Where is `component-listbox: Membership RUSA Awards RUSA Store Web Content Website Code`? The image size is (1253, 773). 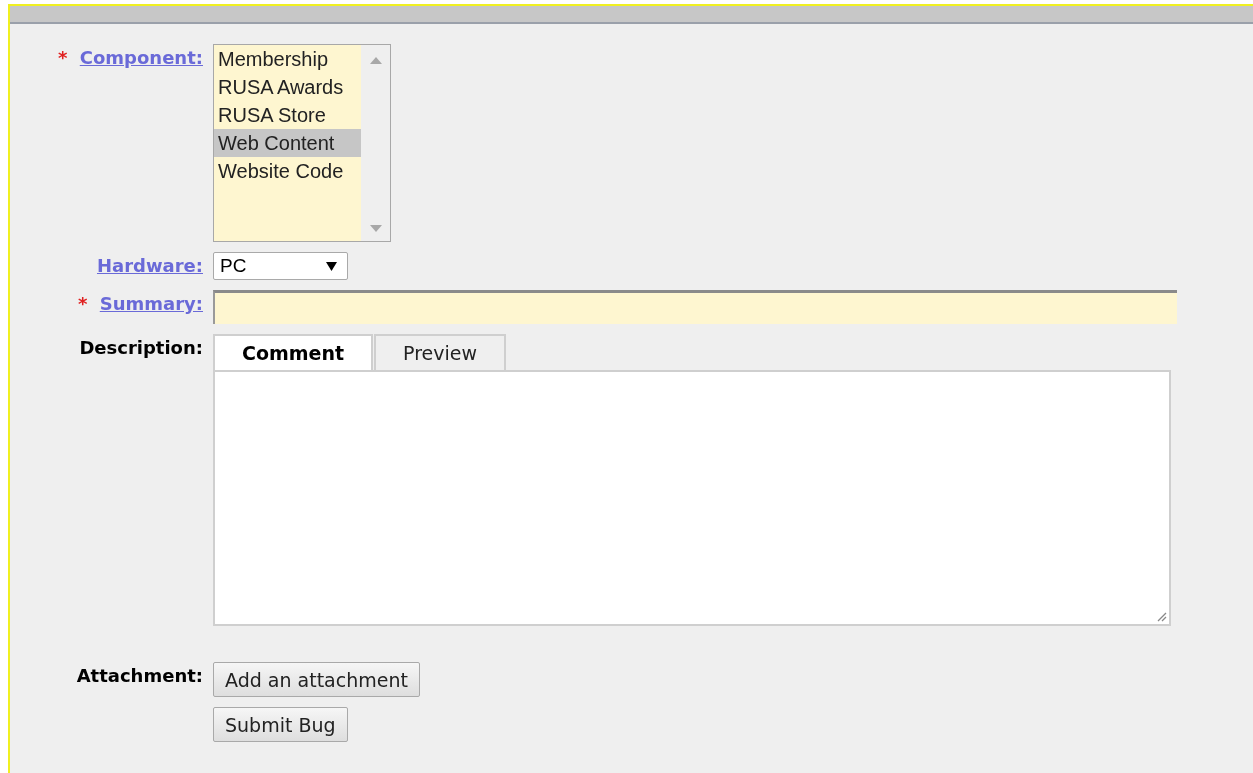 component-listbox: Membership RUSA Awards RUSA Store Web Content Website Code is located at coordinates (302, 143).